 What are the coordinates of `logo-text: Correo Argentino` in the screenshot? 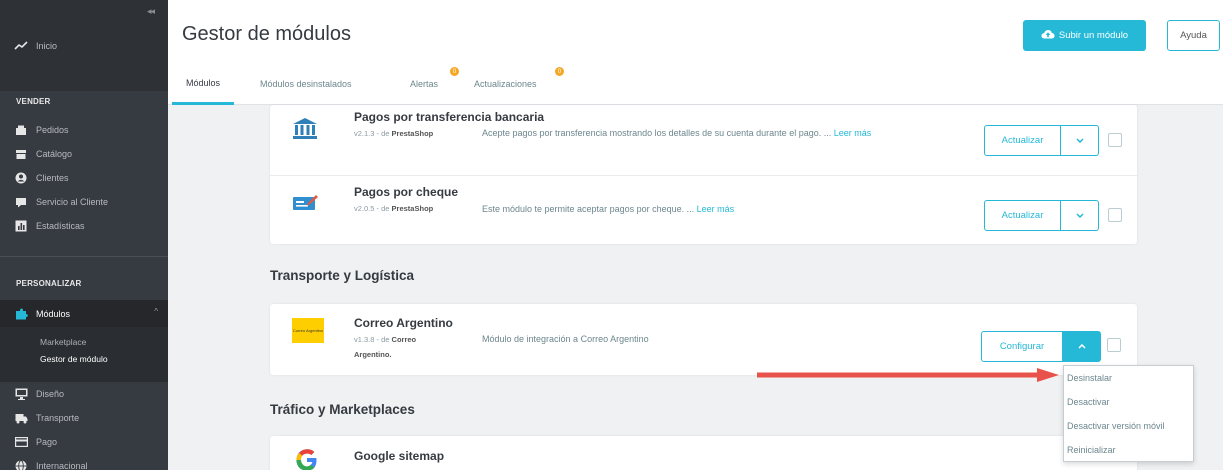 It's located at (308, 330).